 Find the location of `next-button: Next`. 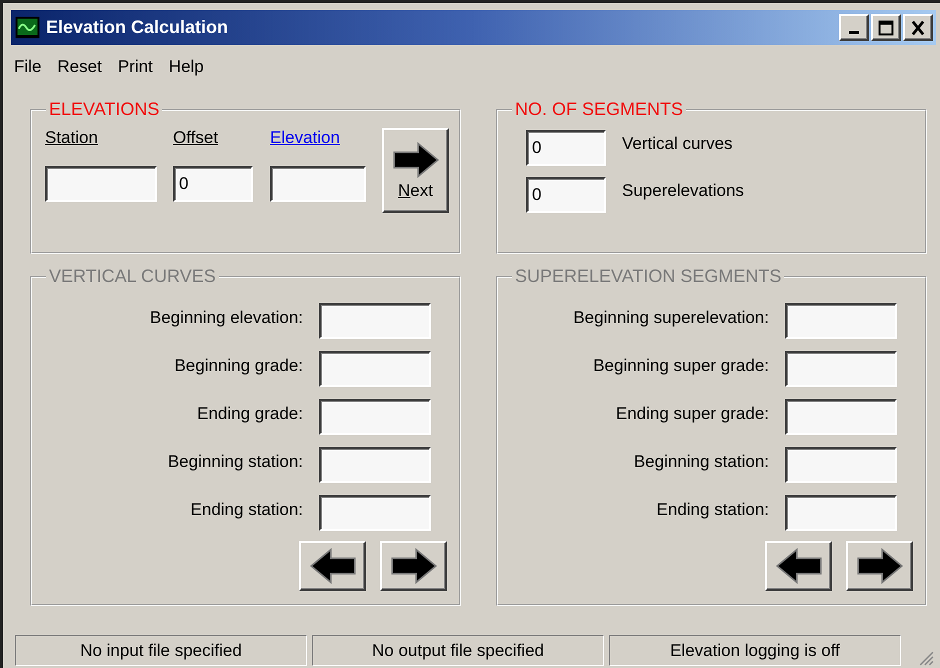

next-button: Next is located at coordinates (415, 170).